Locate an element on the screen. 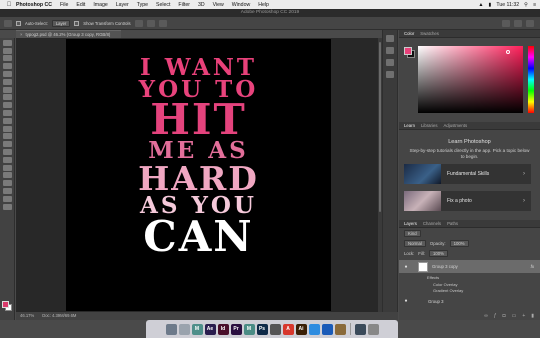 This screenshot has height=338, width=540. quick-select-tool-icon is located at coordinates (7, 66).